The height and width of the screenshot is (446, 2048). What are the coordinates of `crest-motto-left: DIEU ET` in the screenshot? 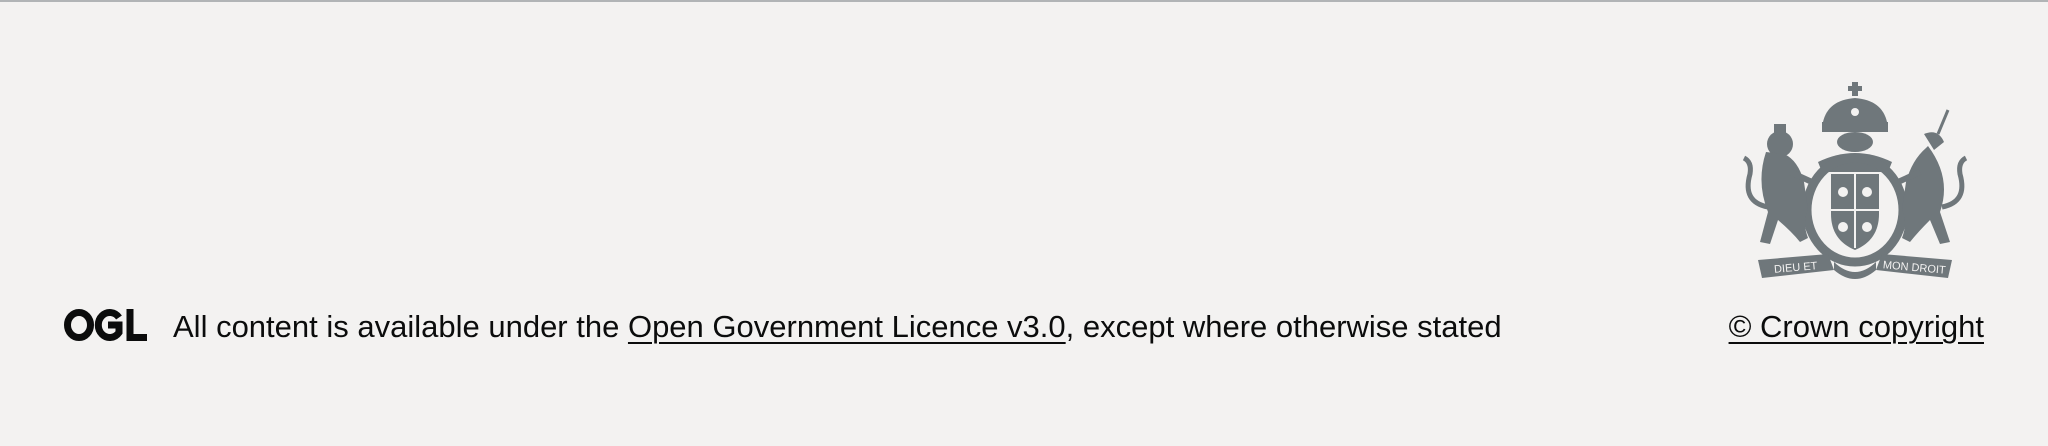 It's located at (1796, 268).